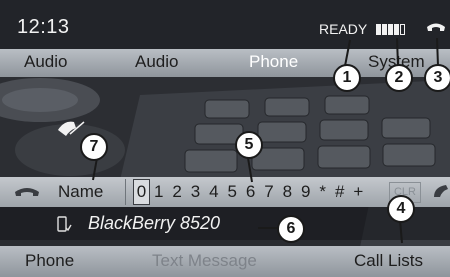 This screenshot has height=277, width=450. I want to click on callout-2: 2, so click(399, 78).